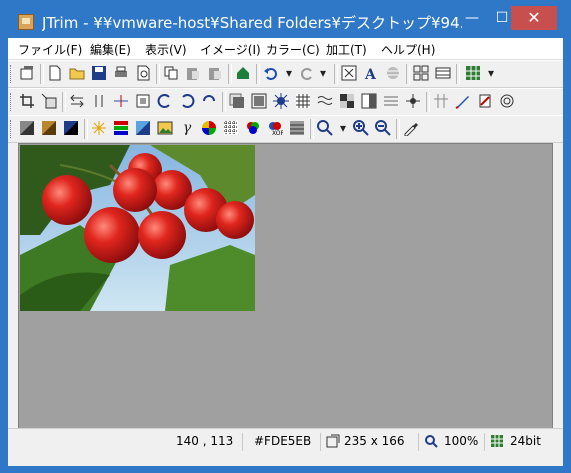 This screenshot has height=473, width=571. What do you see at coordinates (215, 73) in the screenshot?
I see `paste-new-icon` at bounding box center [215, 73].